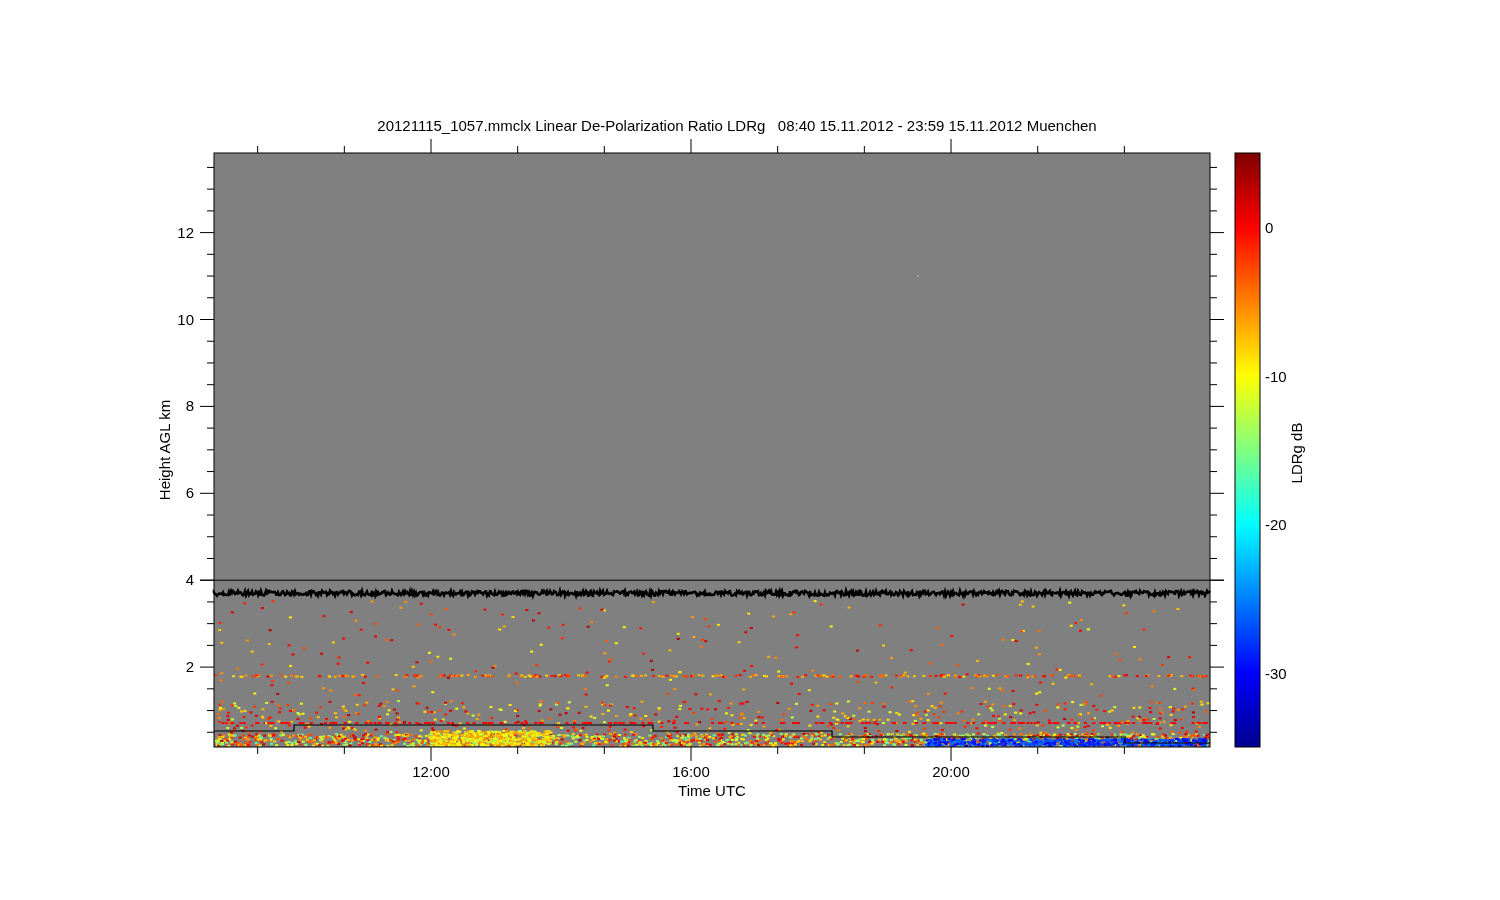 The height and width of the screenshot is (900, 1500). I want to click on tick-label: 10, so click(185, 319).